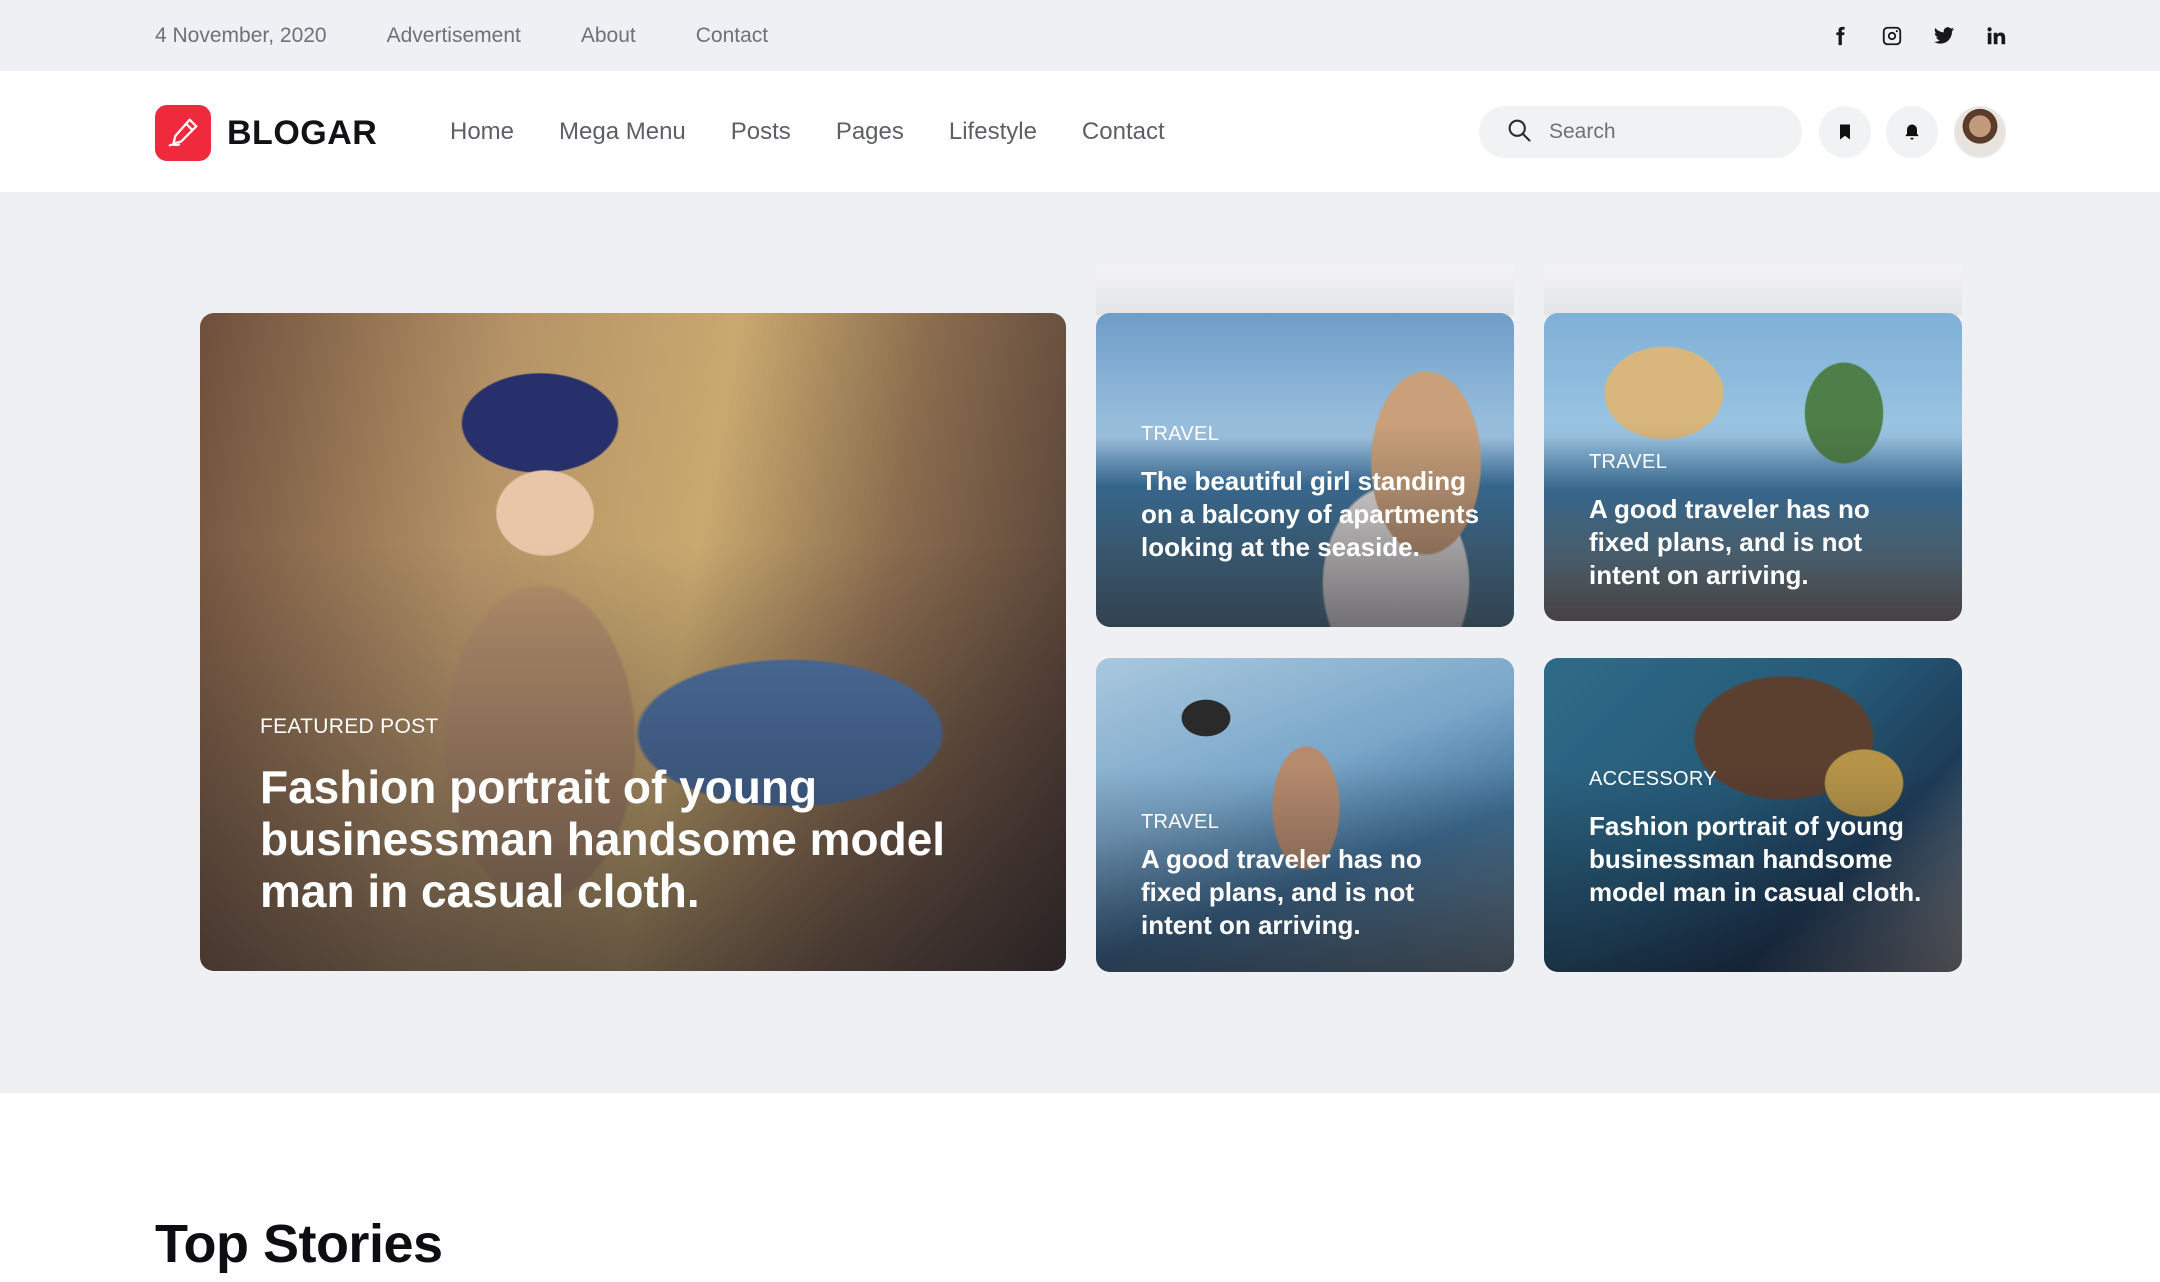 Image resolution: width=2160 pixels, height=1282 pixels. What do you see at coordinates (608, 36) in the screenshot?
I see `top-link-about: About` at bounding box center [608, 36].